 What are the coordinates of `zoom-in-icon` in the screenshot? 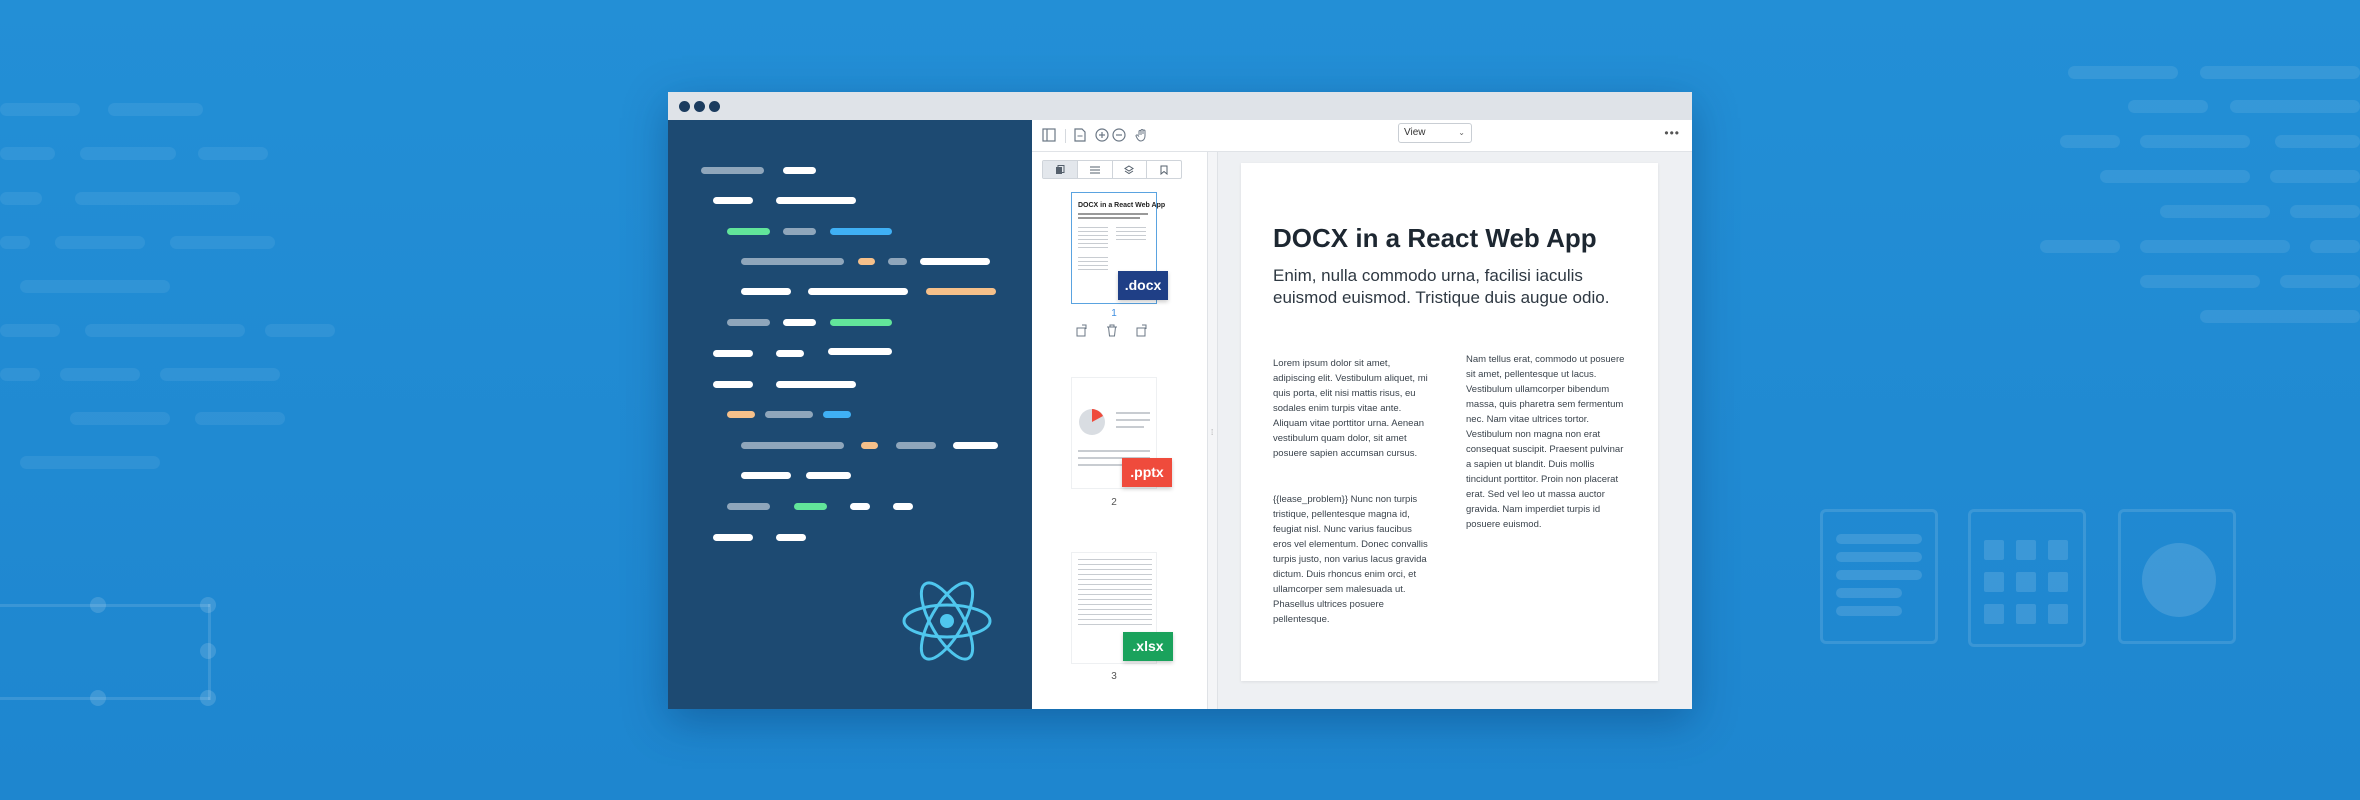 It's located at (1102, 136).